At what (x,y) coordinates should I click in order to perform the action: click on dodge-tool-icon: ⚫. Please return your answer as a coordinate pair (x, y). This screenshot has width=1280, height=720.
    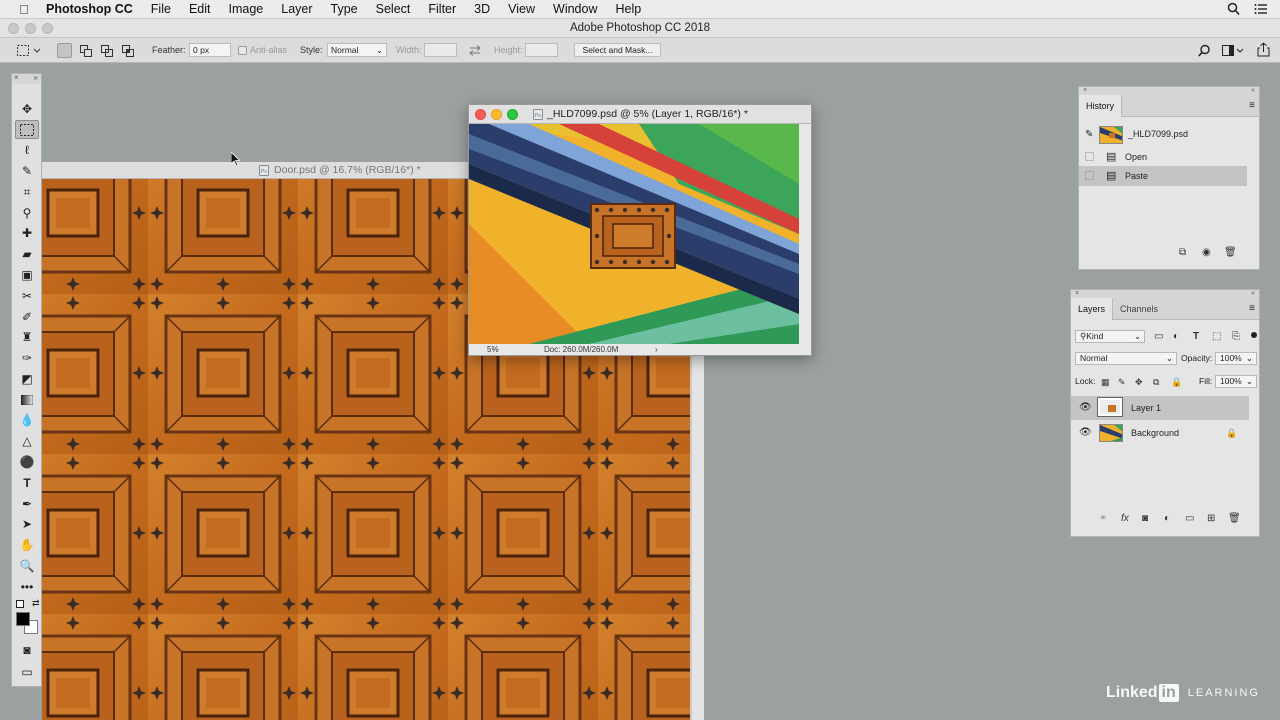
    Looking at the image, I should click on (27, 462).